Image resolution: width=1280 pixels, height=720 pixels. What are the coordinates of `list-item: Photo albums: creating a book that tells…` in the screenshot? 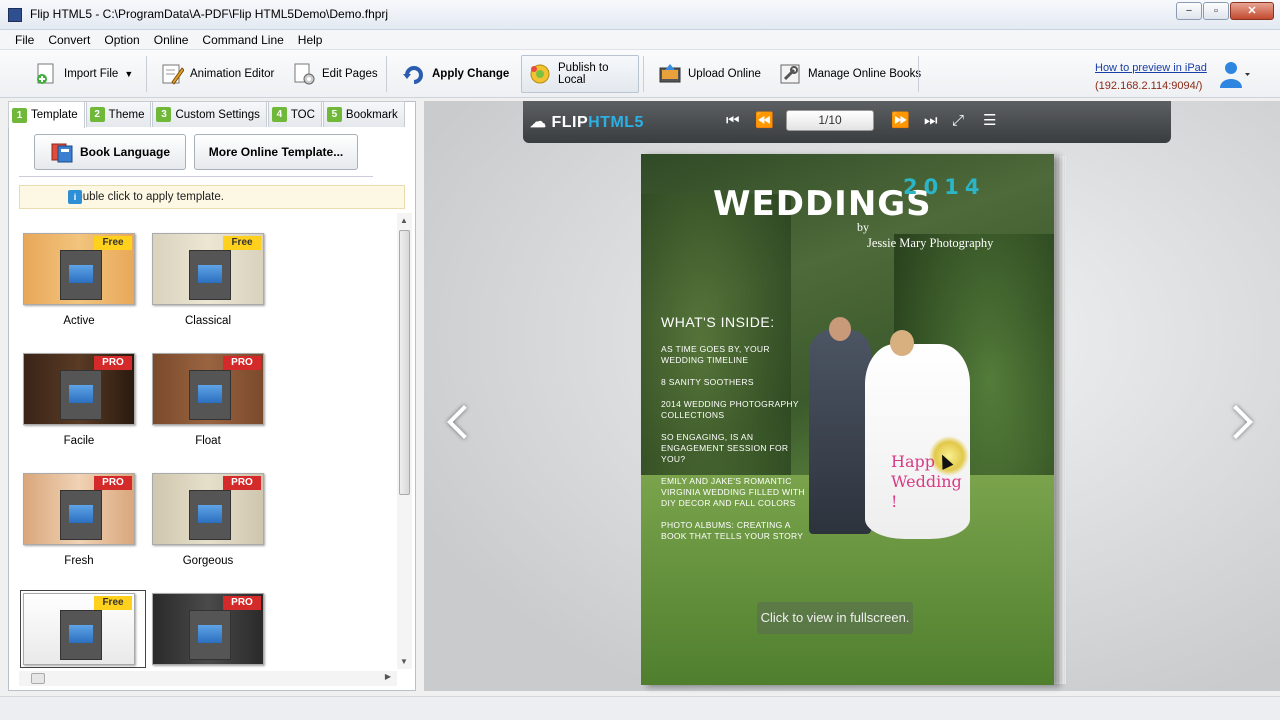 It's located at (732, 530).